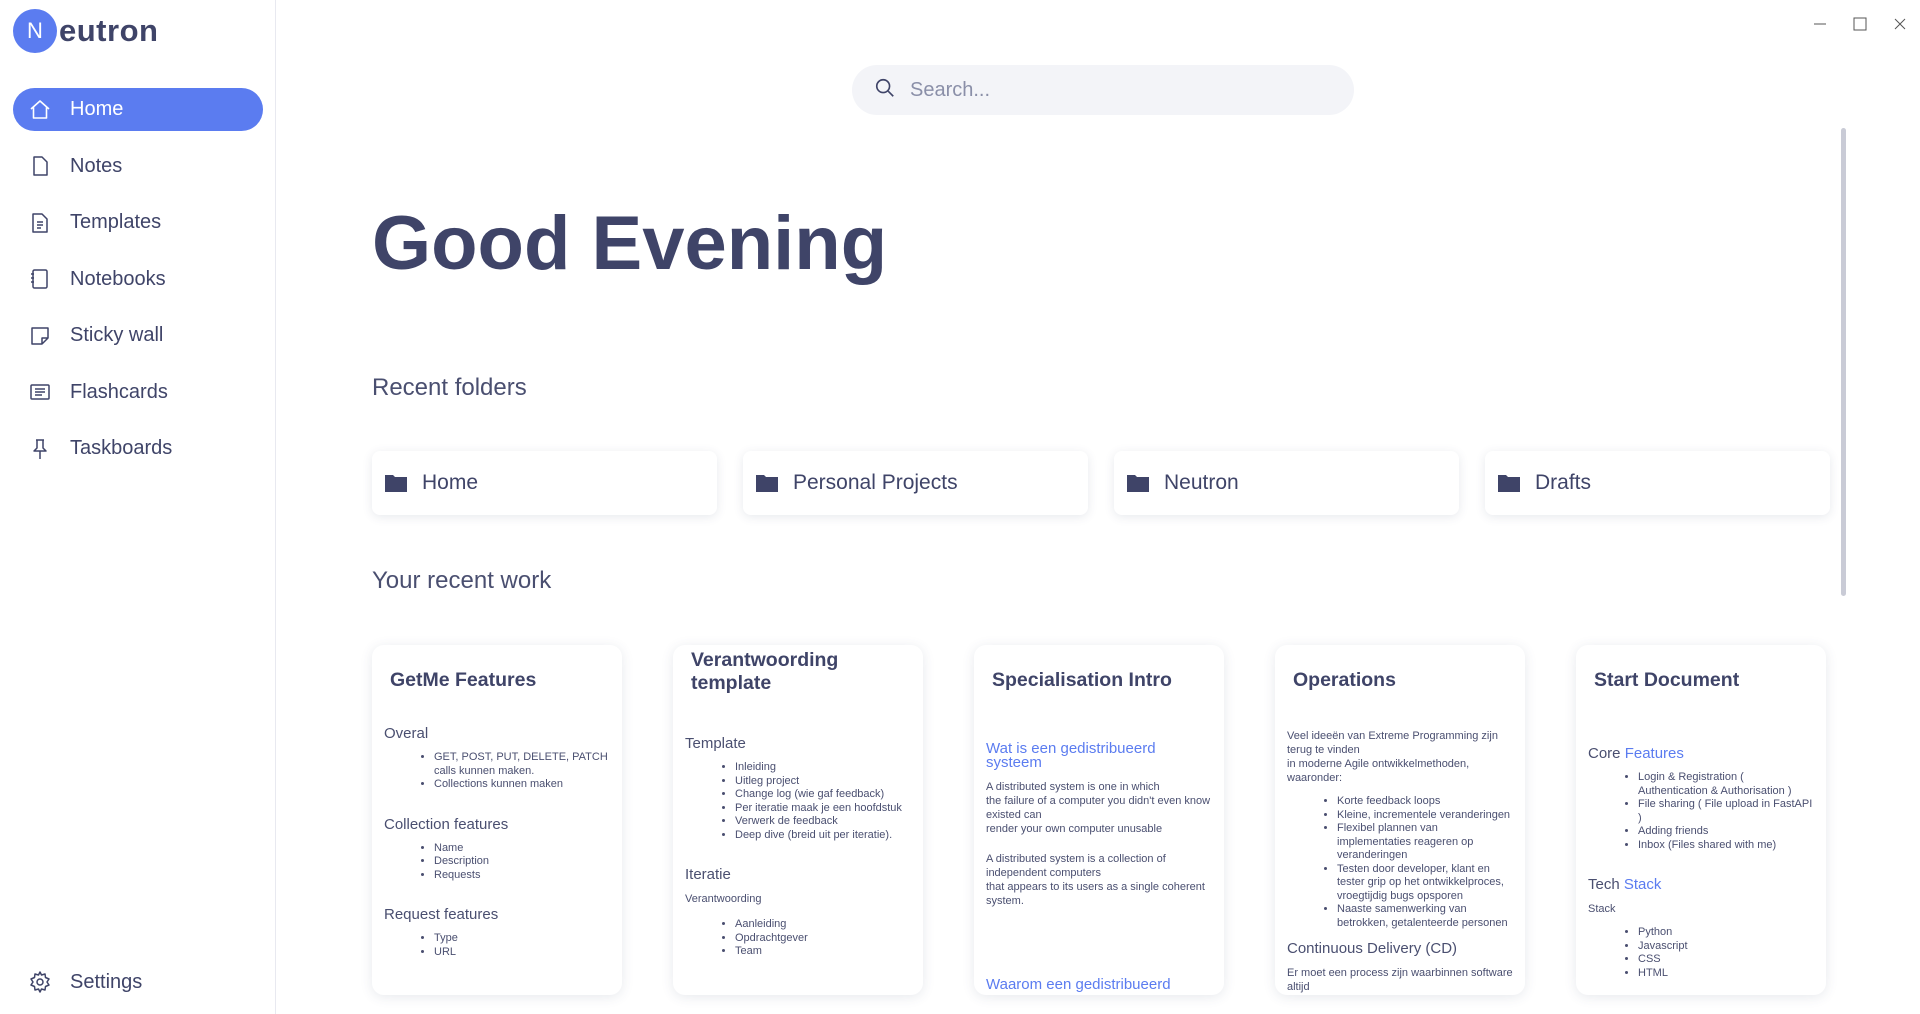 The height and width of the screenshot is (1014, 1920). Describe the element at coordinates (1082, 680) in the screenshot. I see `note-card-title: Specialisation Intro` at that location.